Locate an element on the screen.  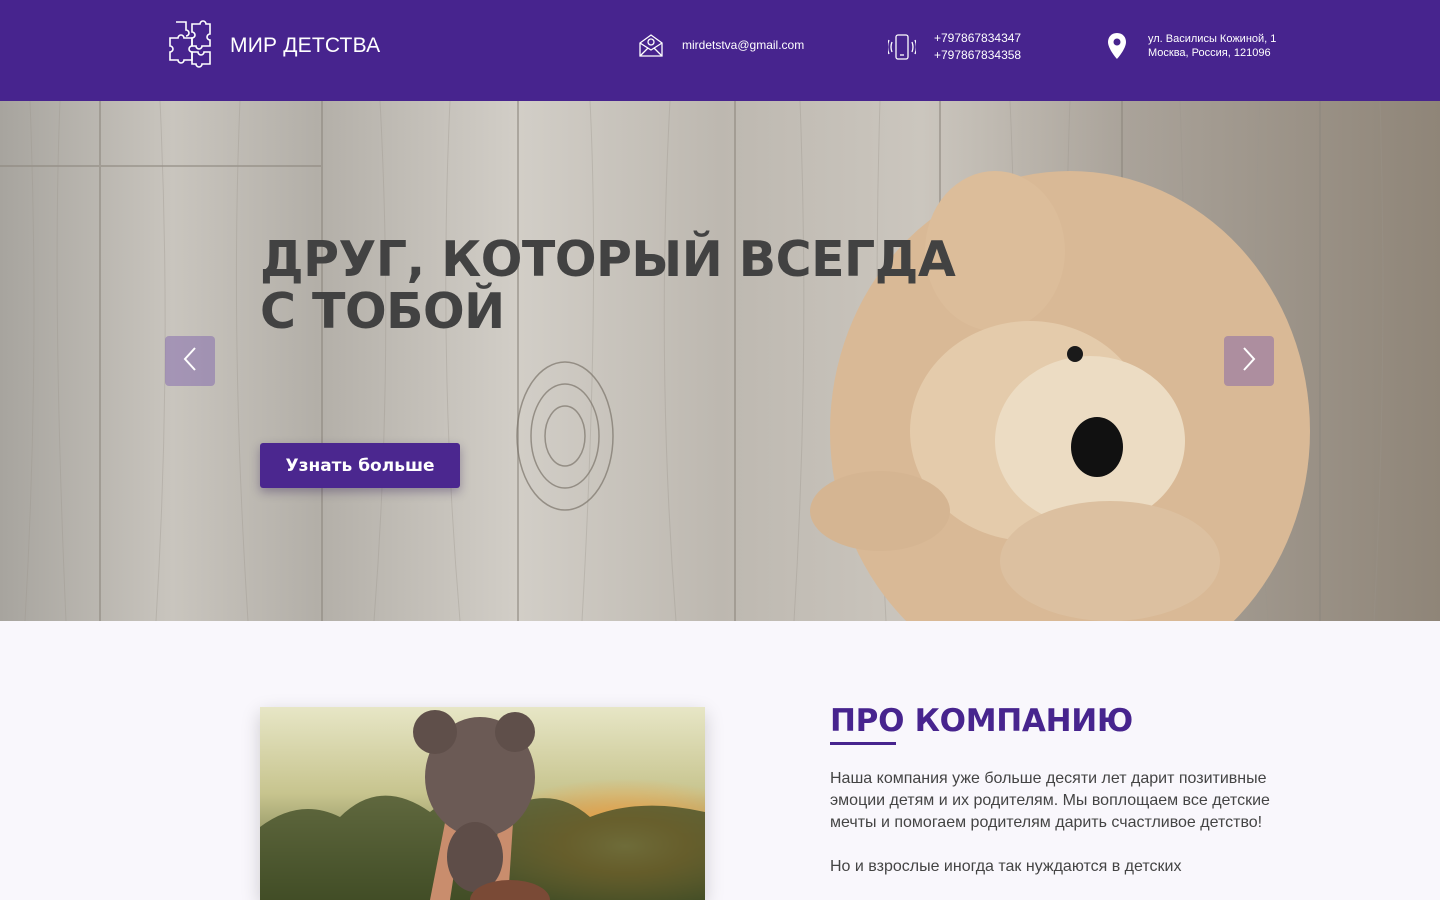
title-underline is located at coordinates (863, 743).